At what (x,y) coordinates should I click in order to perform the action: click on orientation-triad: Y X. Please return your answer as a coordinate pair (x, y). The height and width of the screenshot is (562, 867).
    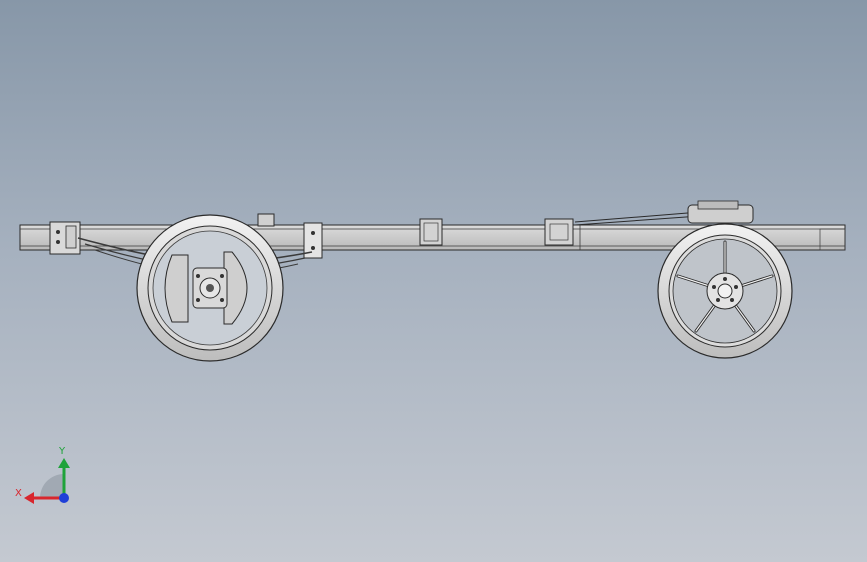
    Looking at the image, I should click on (42, 475).